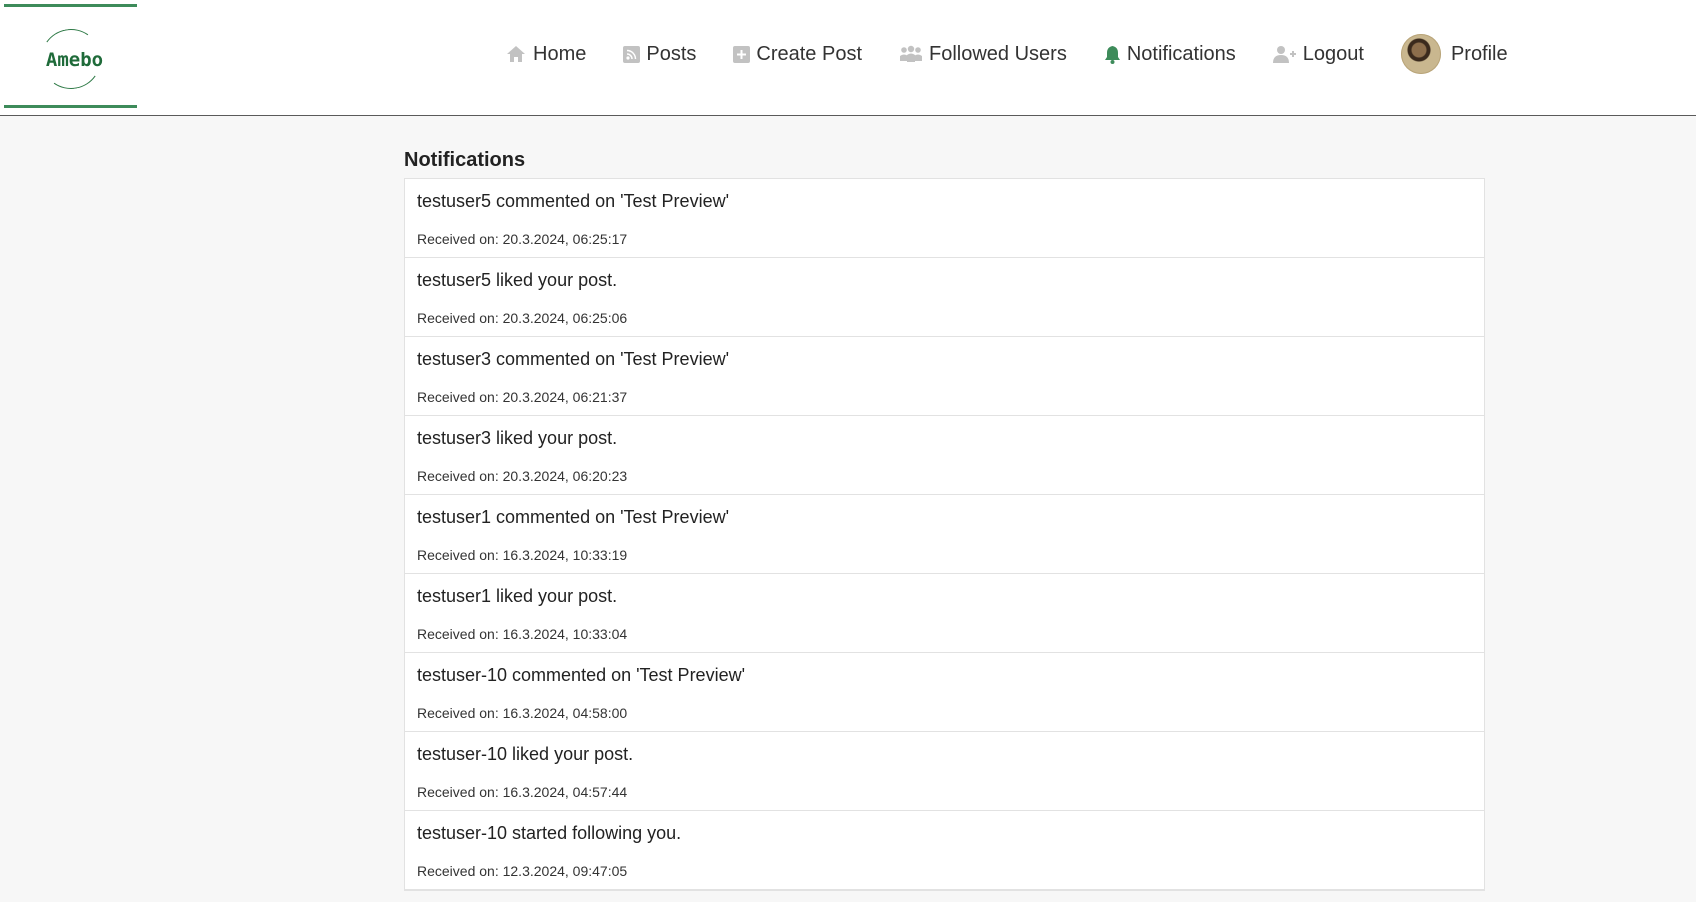 The image size is (1696, 902). I want to click on logo: Amebo, so click(70, 56).